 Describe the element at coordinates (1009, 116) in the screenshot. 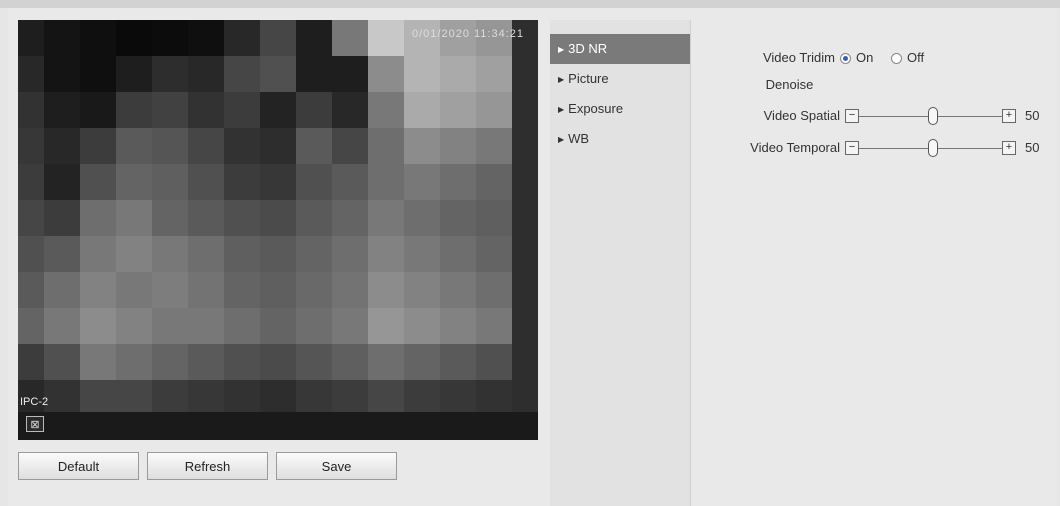

I see `spatial-plus-icon: +` at that location.